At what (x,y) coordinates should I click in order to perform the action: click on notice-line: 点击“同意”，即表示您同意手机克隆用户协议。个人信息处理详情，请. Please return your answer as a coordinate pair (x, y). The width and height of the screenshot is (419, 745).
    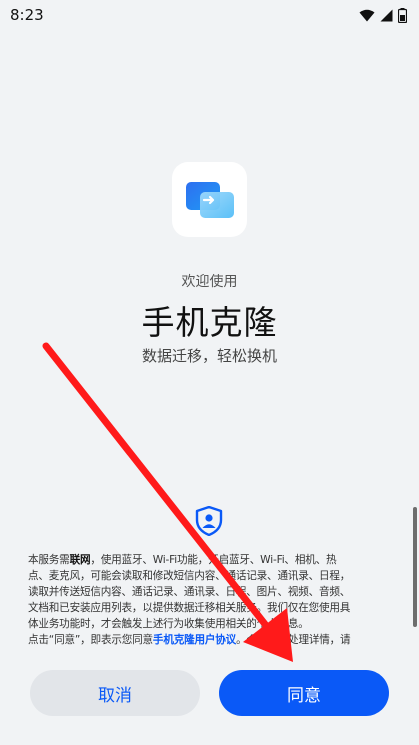
    Looking at the image, I should click on (189, 640).